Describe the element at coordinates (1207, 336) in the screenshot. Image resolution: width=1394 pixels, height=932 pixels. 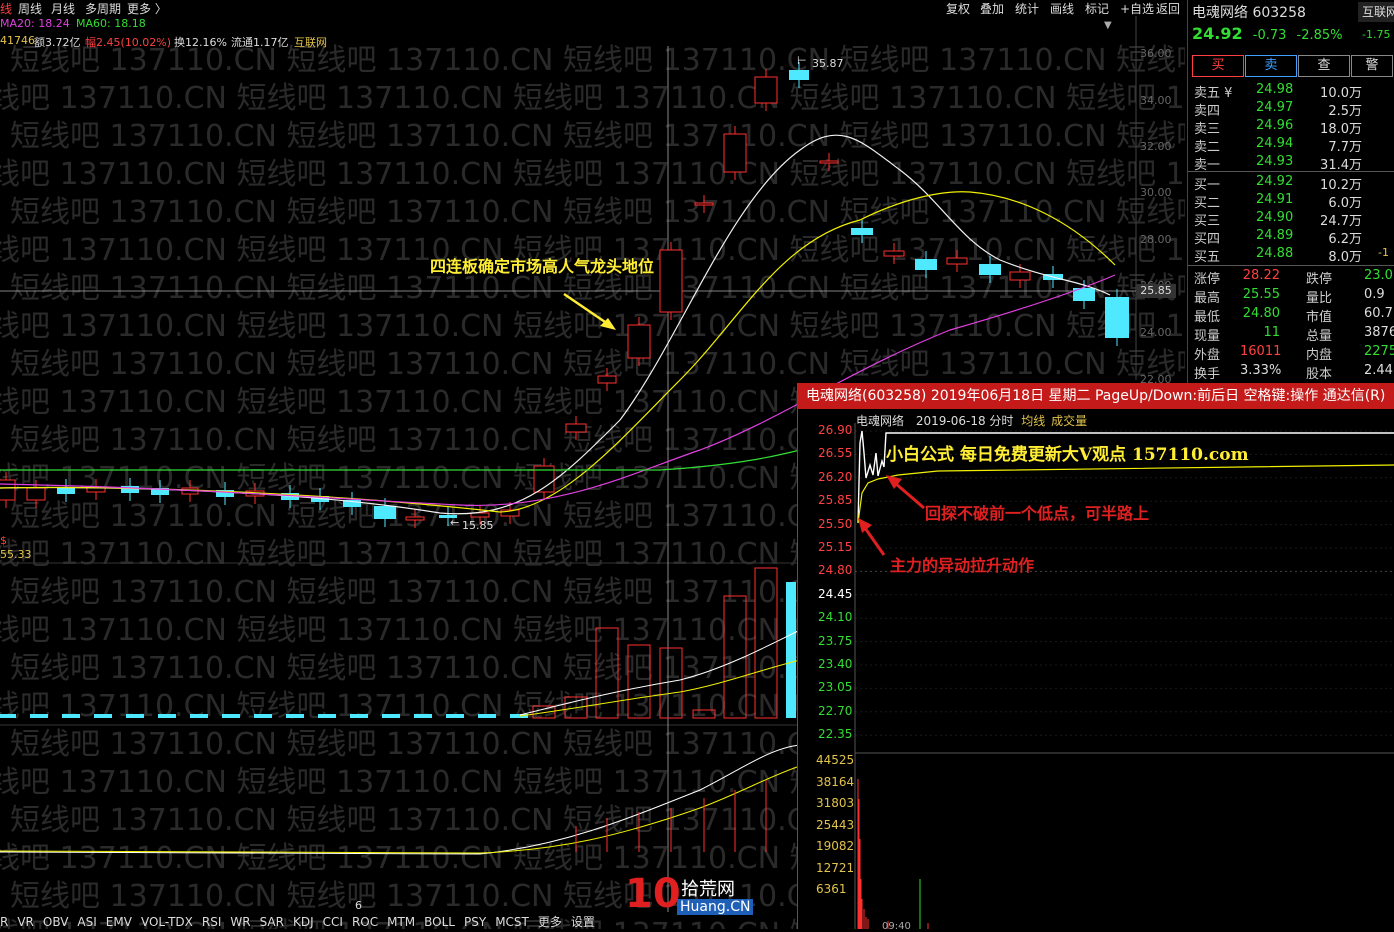
I see `stat-label: 现量` at that location.